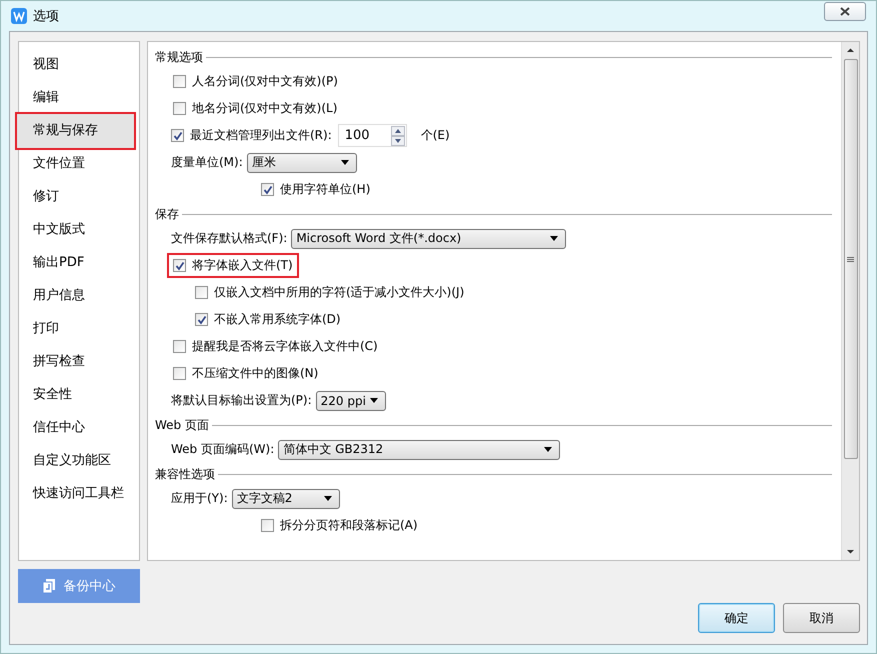 This screenshot has width=877, height=654. What do you see at coordinates (19, 16) in the screenshot?
I see `app-logo-icon` at bounding box center [19, 16].